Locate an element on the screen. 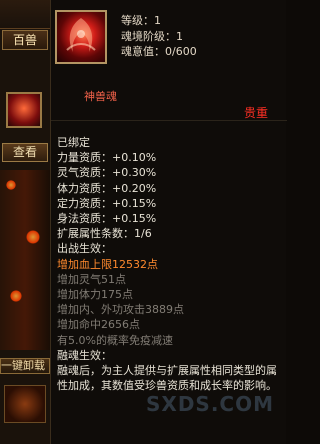 The height and width of the screenshot is (444, 320). soul-merge-title: 融魂生效： is located at coordinates (84, 355).